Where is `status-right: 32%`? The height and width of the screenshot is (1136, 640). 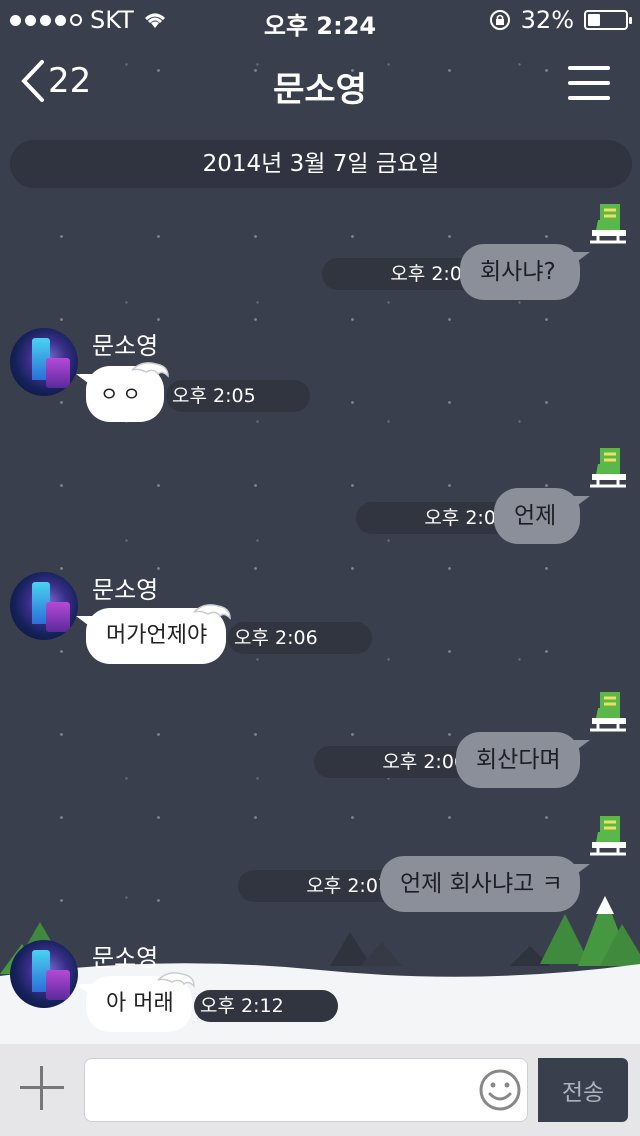 status-right: 32% is located at coordinates (560, 20).